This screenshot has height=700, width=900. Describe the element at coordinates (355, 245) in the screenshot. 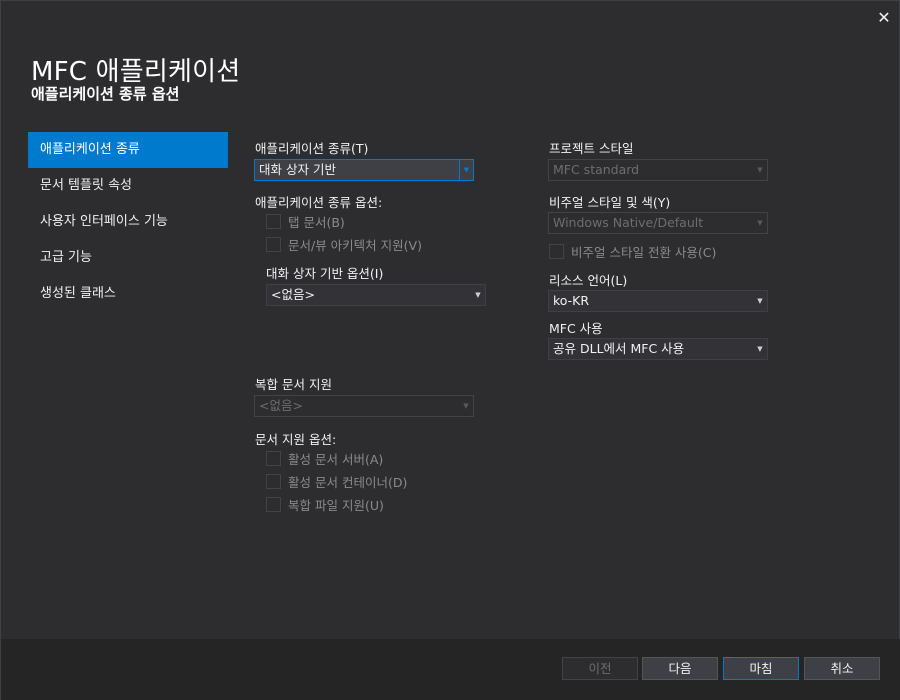

I see `doc-view-label: 문서/뷰 아키텍처 지원(V)` at that location.